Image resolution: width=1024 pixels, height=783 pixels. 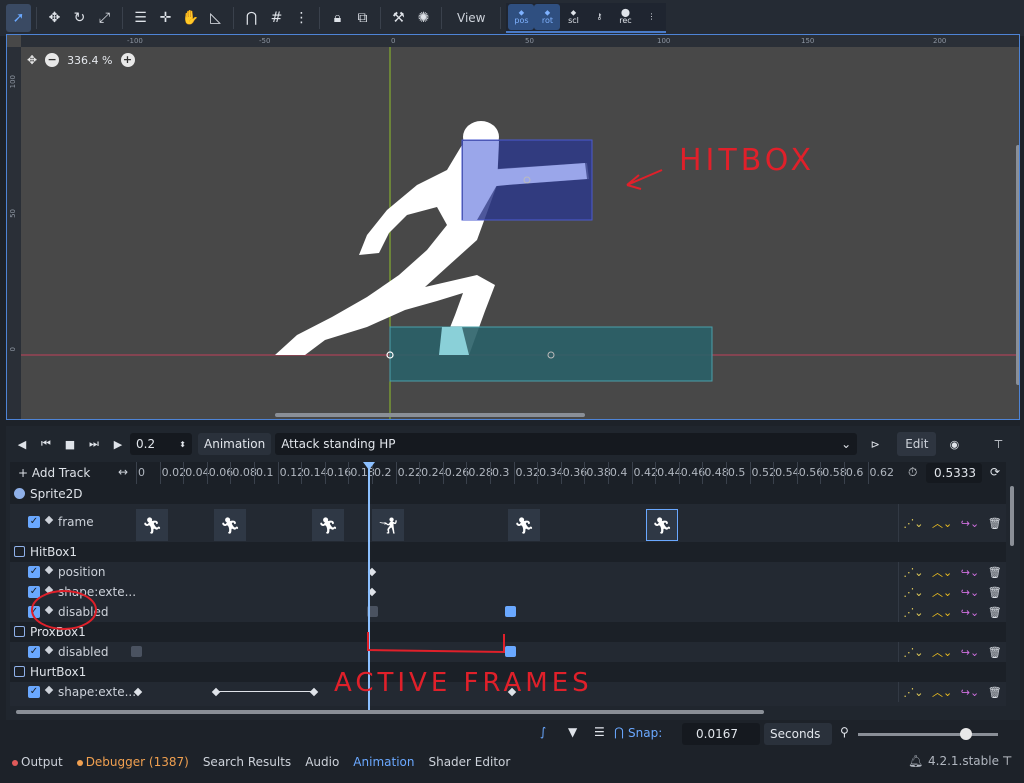 What do you see at coordinates (573, 20) in the screenshot?
I see `key-scale-label: scl` at bounding box center [573, 20].